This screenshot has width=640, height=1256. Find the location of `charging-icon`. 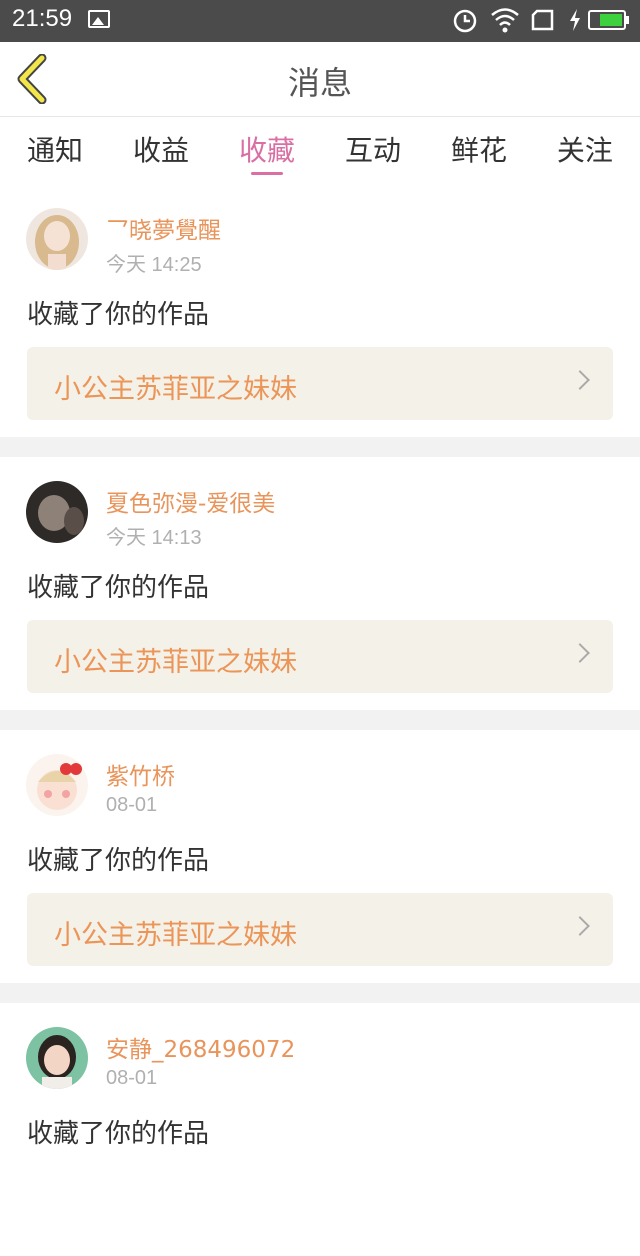

charging-icon is located at coordinates (575, 20).